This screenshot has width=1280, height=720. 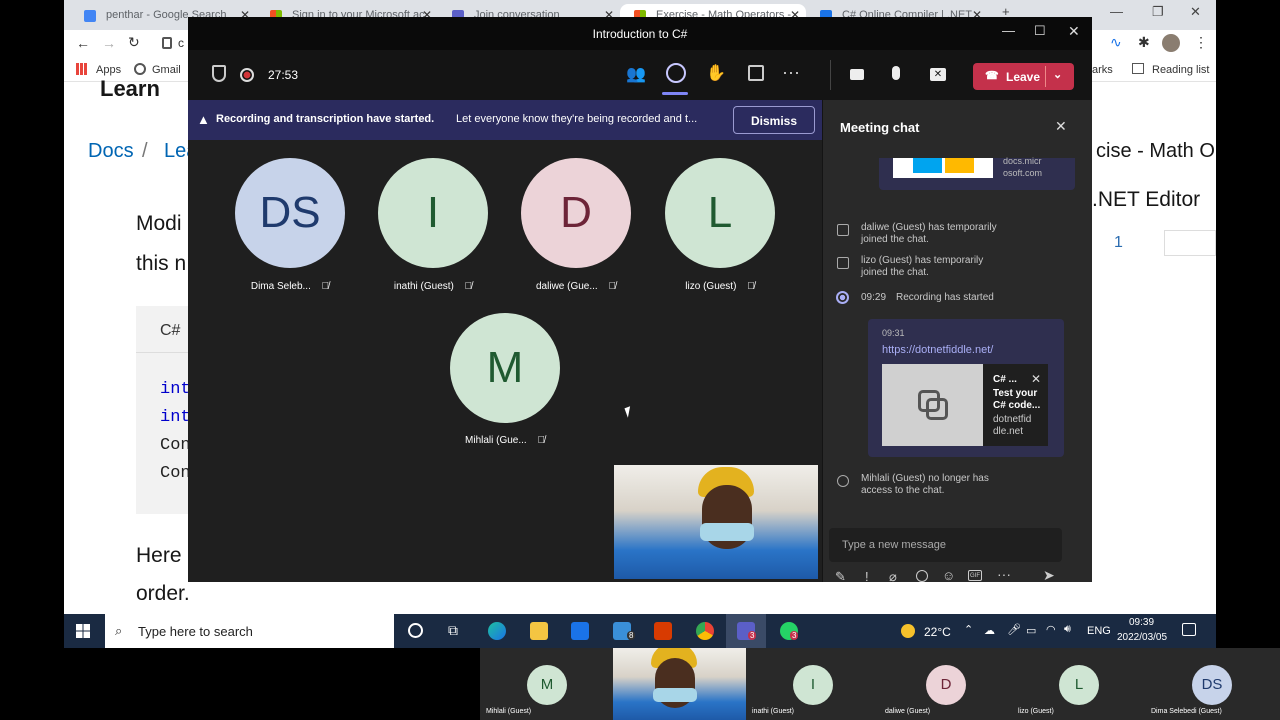 I want to click on person-mask, so click(x=675, y=695).